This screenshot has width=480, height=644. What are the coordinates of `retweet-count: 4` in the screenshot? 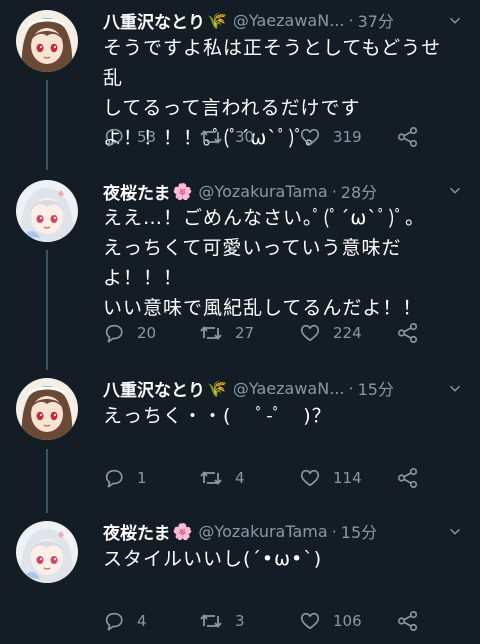 It's located at (240, 478).